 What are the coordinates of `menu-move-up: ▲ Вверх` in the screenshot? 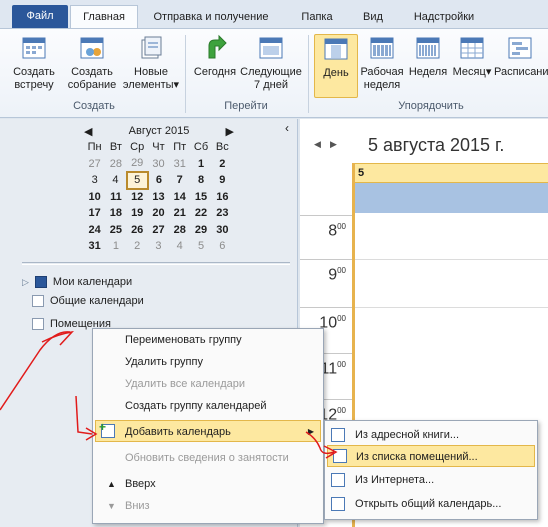 It's located at (211, 484).